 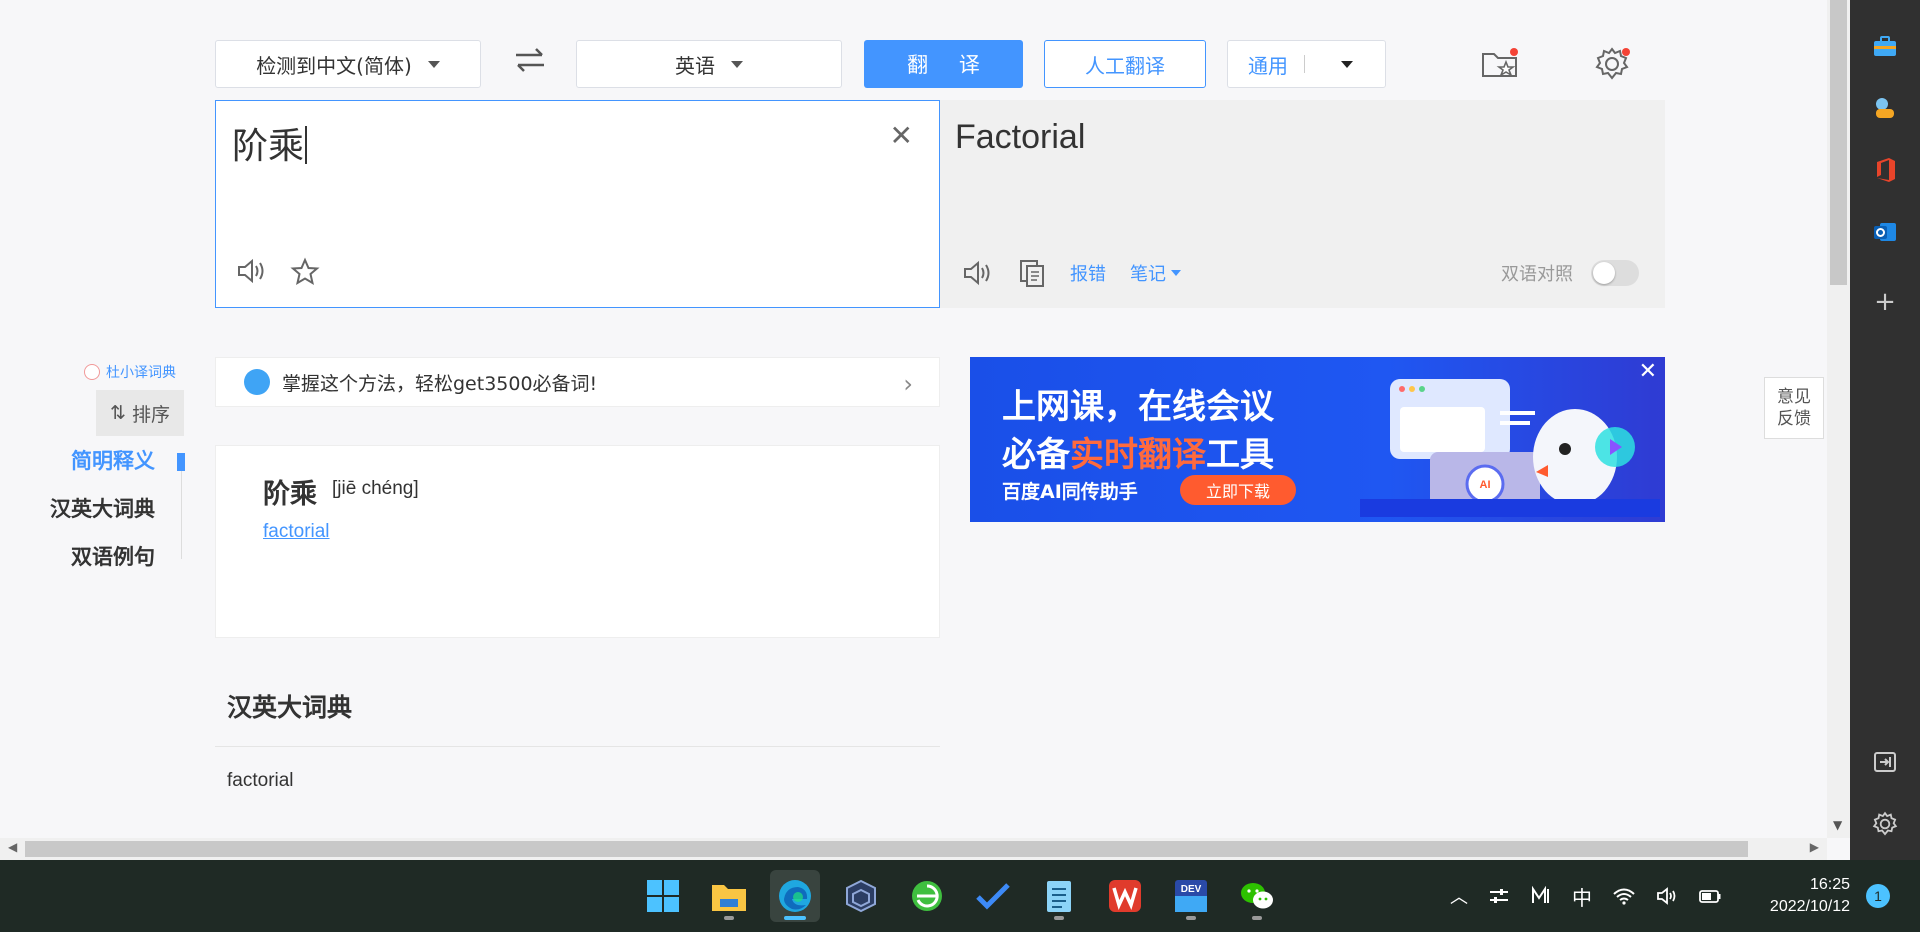 I want to click on mascot-icon, so click(x=92, y=372).